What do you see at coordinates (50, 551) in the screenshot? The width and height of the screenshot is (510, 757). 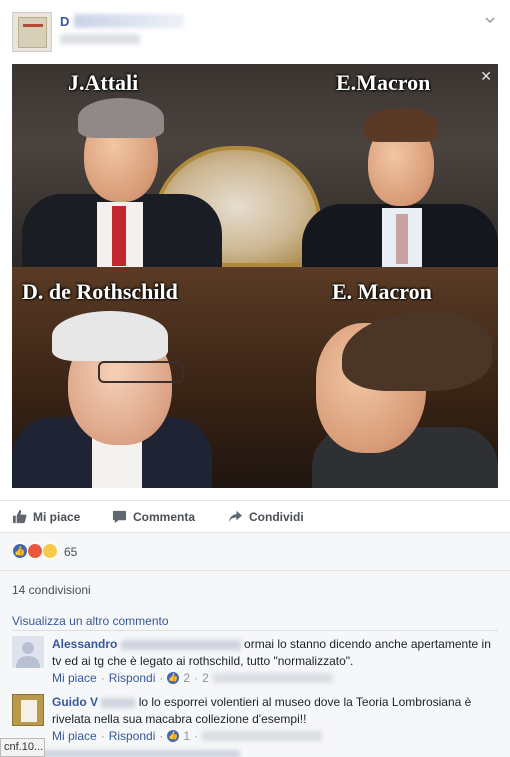 I see `haha-icon` at bounding box center [50, 551].